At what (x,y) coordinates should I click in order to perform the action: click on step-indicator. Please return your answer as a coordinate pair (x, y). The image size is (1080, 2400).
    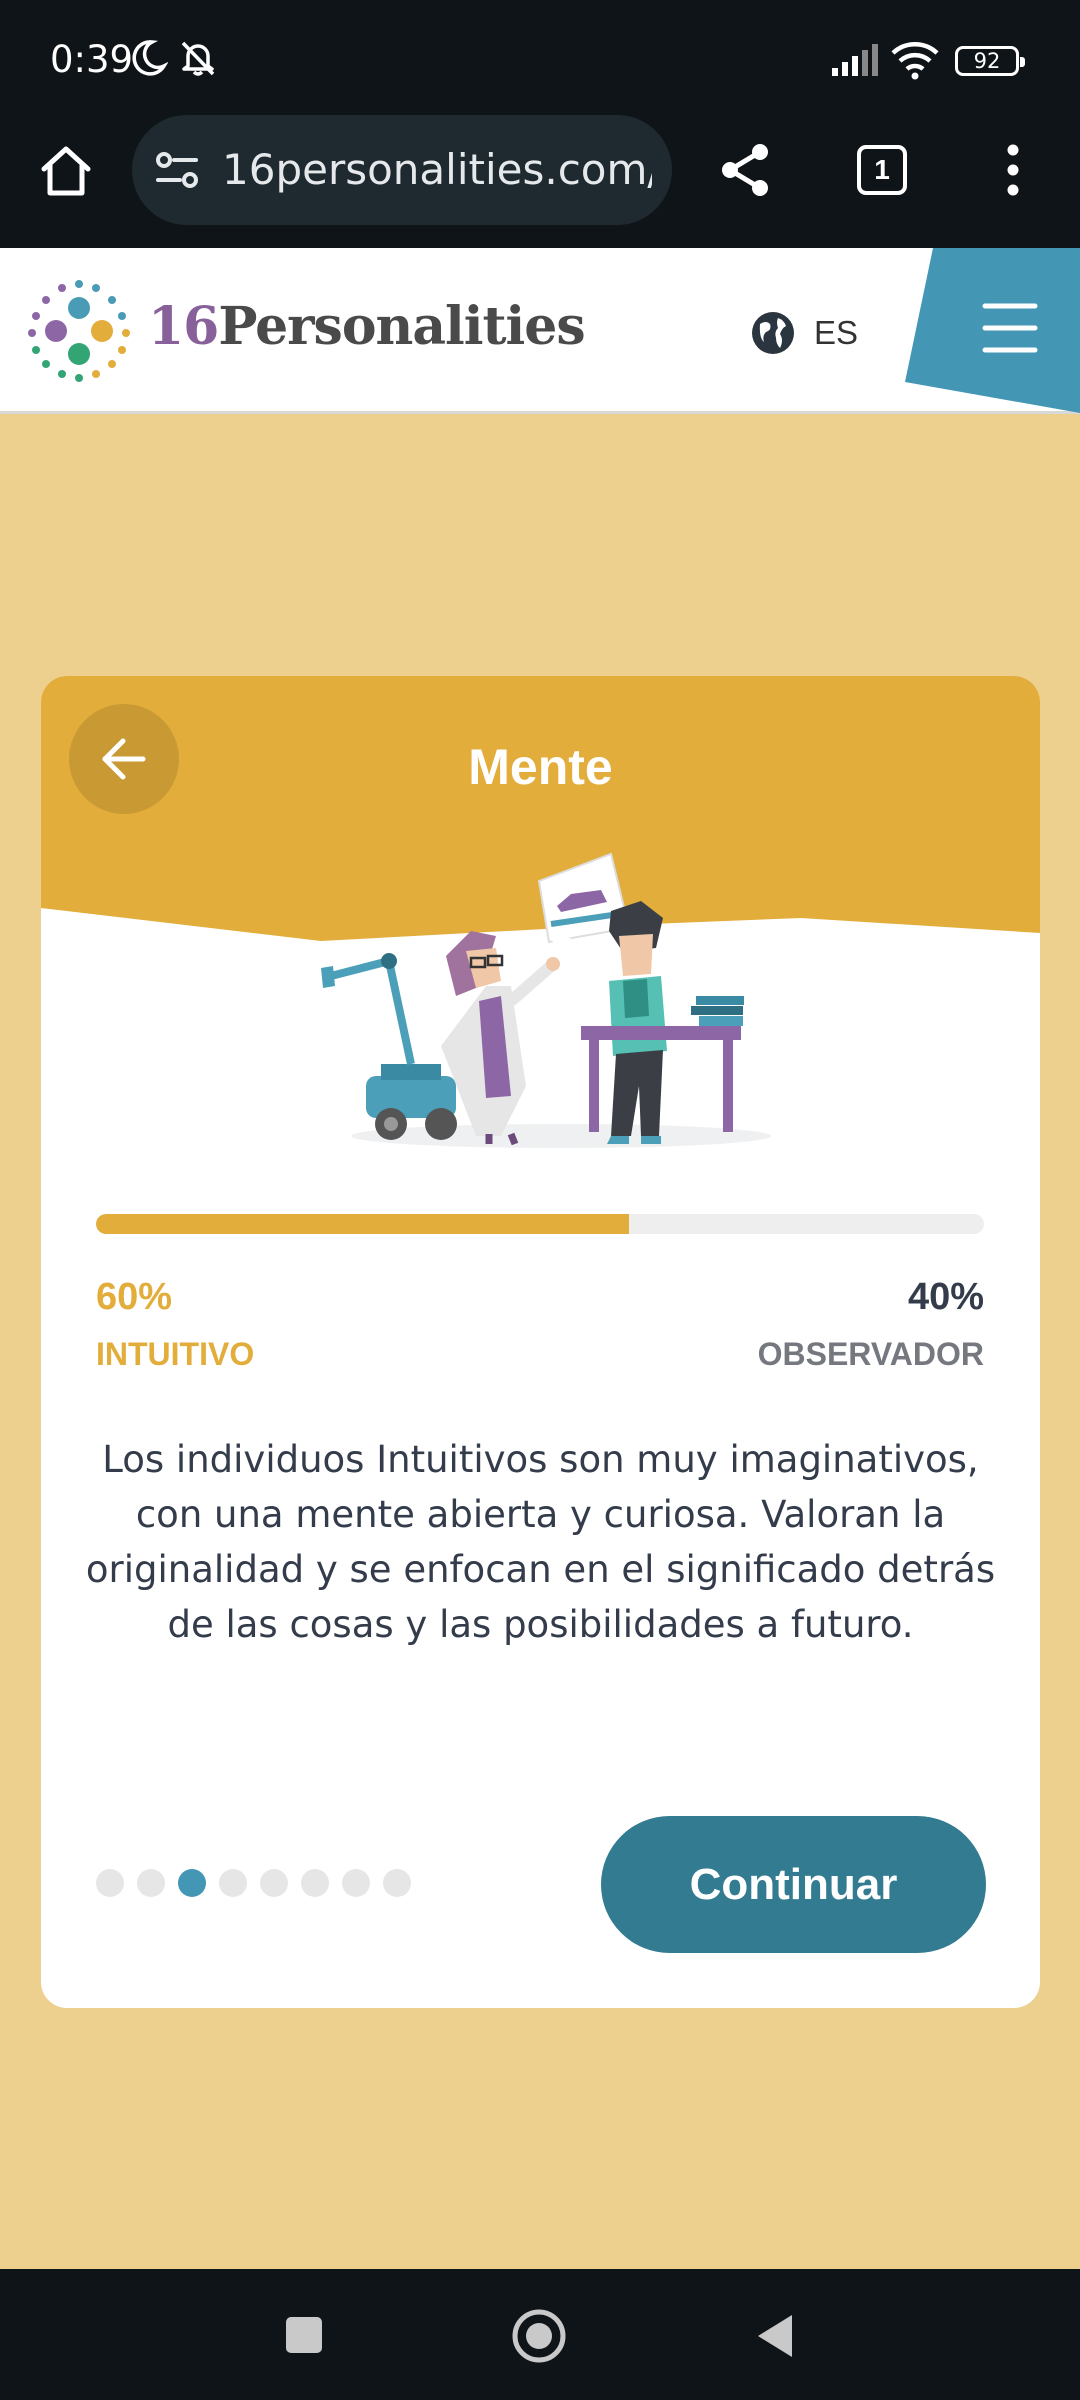
    Looking at the image, I should click on (253, 1883).